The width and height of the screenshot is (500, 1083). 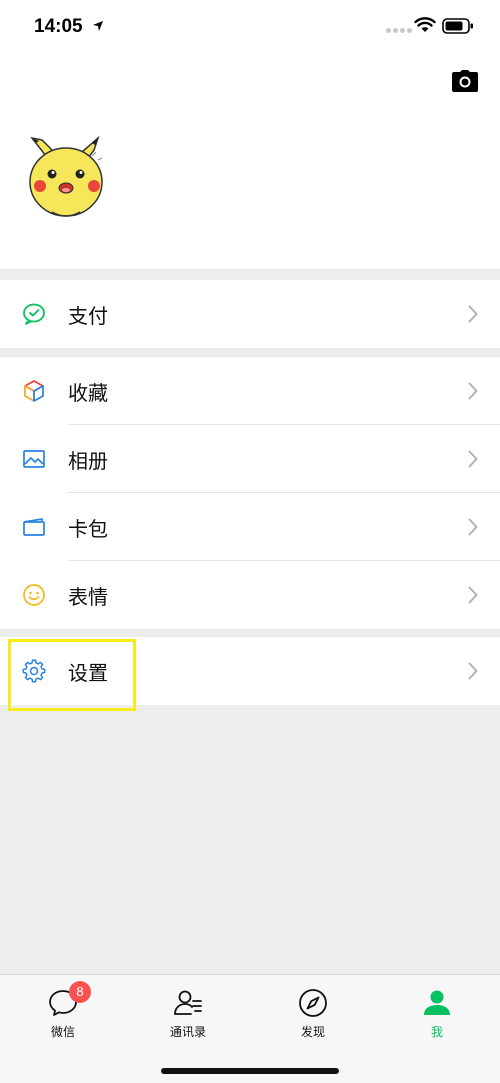 What do you see at coordinates (250, 1071) in the screenshot?
I see `home-indicator` at bounding box center [250, 1071].